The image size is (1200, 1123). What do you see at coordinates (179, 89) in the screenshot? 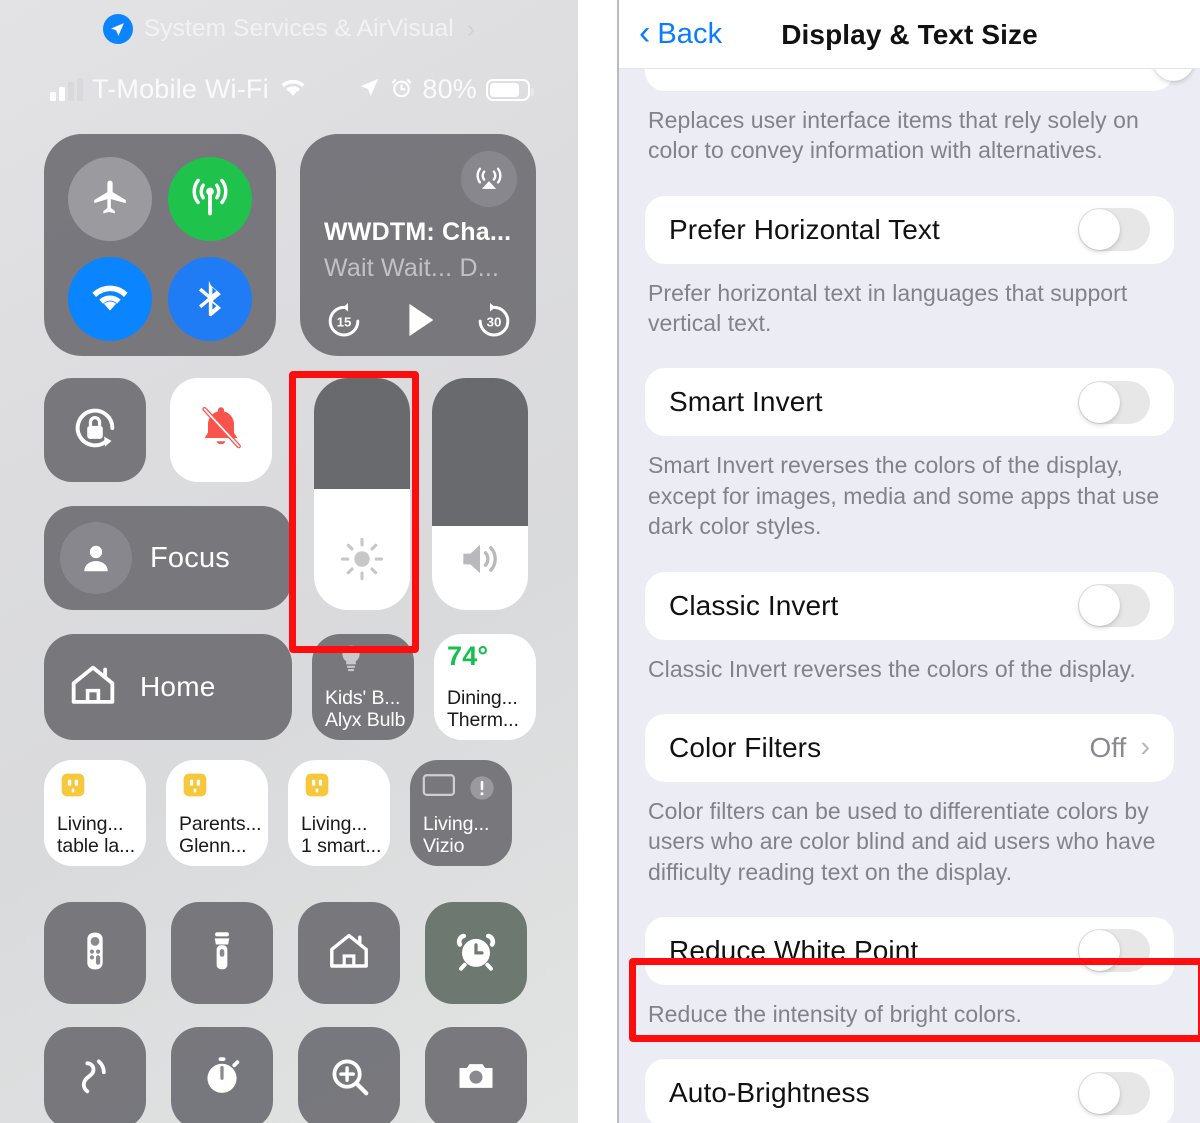
I see `status-bar-left: T-Mobile Wi-Fi` at bounding box center [179, 89].